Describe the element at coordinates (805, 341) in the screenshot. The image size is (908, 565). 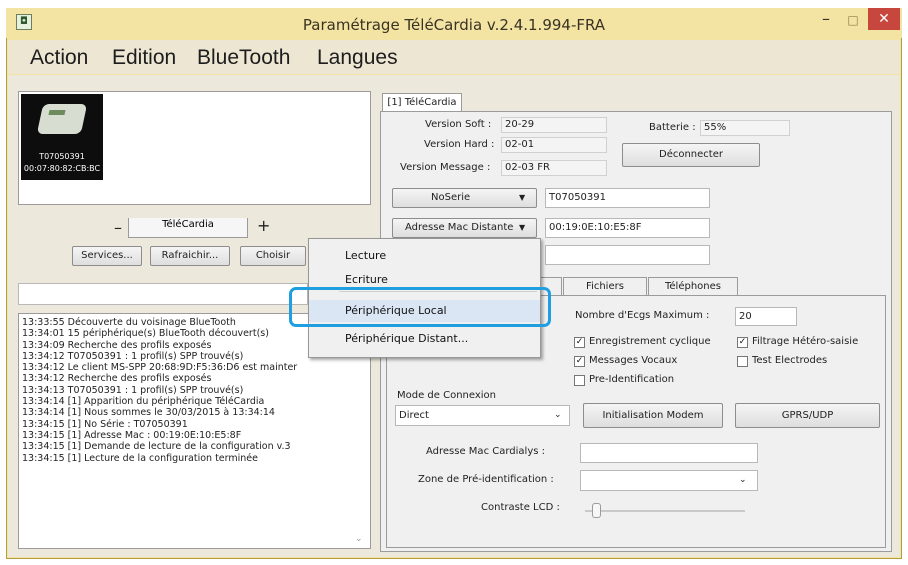
I see `filter-label: Filtrage Hétéro-saisie` at that location.